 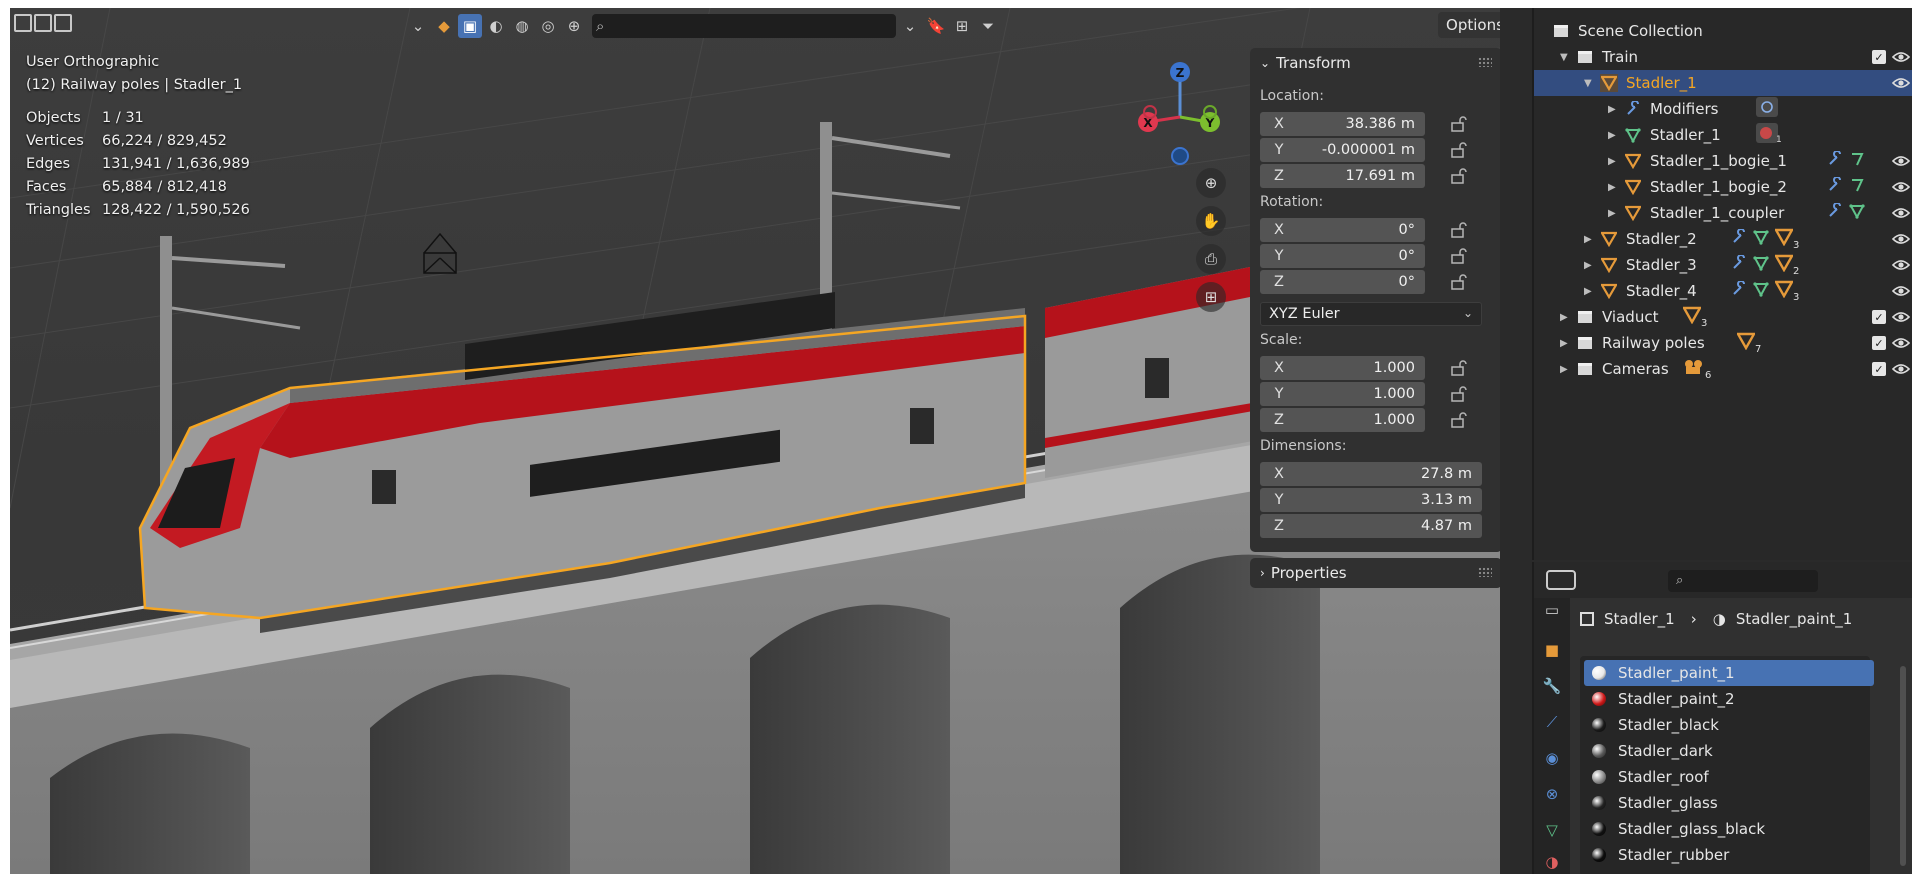 I want to click on material-slot: Stadler_paint_1, so click(x=1729, y=673).